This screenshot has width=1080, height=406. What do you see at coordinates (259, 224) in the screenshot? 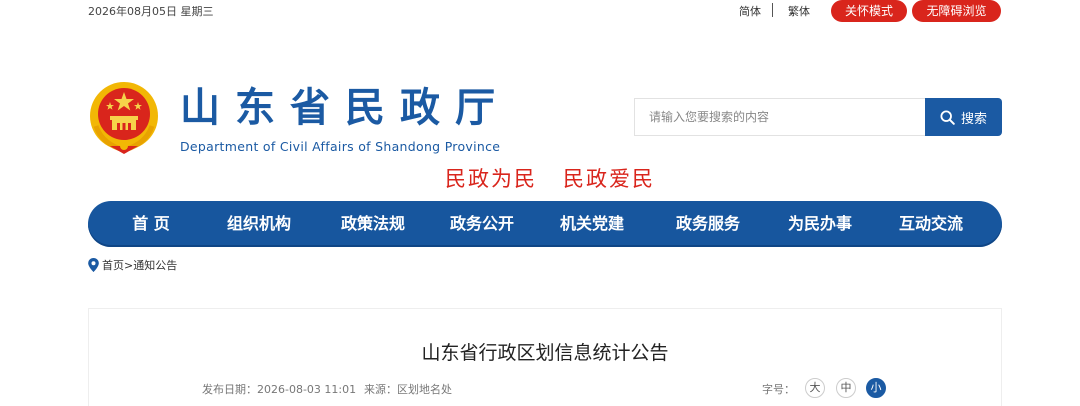
I see `nav-item-organization: 组织机构` at bounding box center [259, 224].